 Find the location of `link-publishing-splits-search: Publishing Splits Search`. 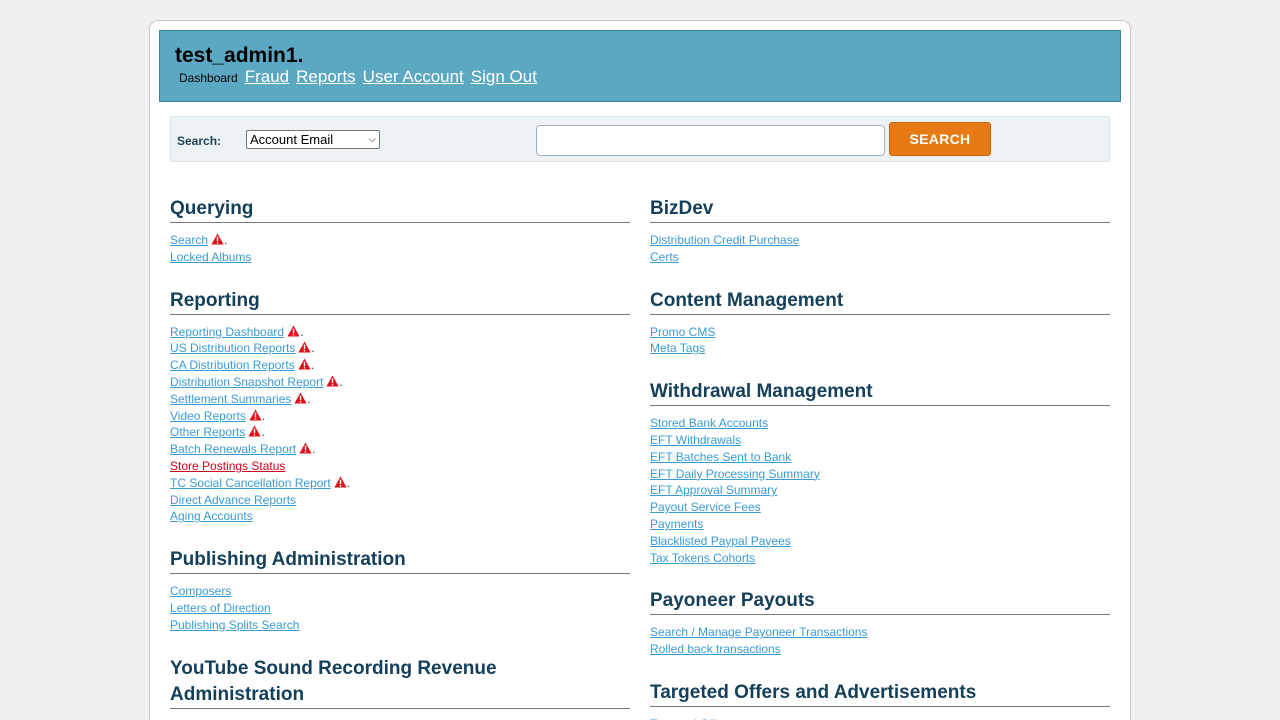

link-publishing-splits-search: Publishing Splits Search is located at coordinates (234, 625).